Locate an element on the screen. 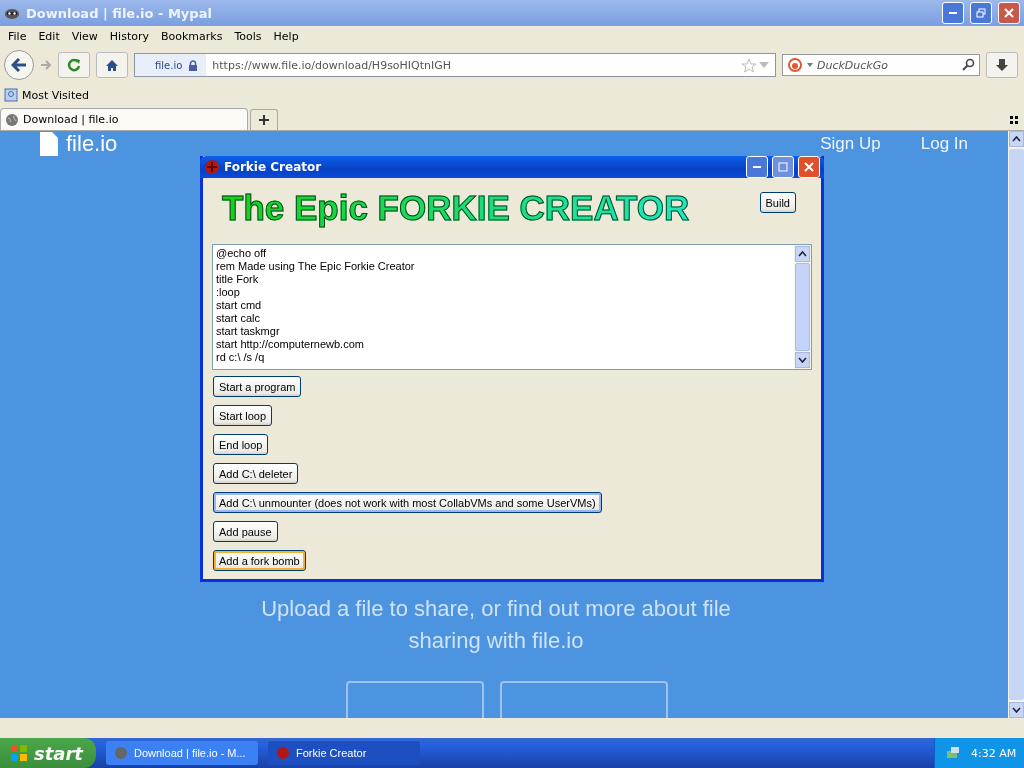 This screenshot has height=768, width=1024. bookmark-item: Most Visited is located at coordinates (55, 95).